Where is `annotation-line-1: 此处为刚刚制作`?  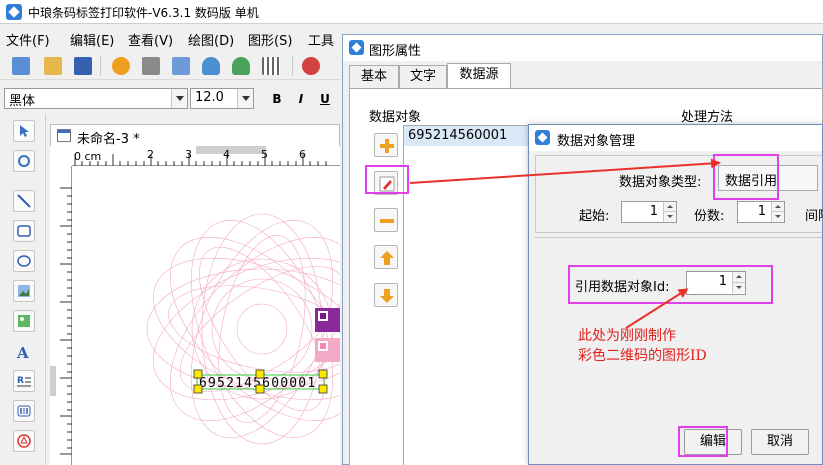 annotation-line-1: 此处为刚刚制作 is located at coordinates (627, 336).